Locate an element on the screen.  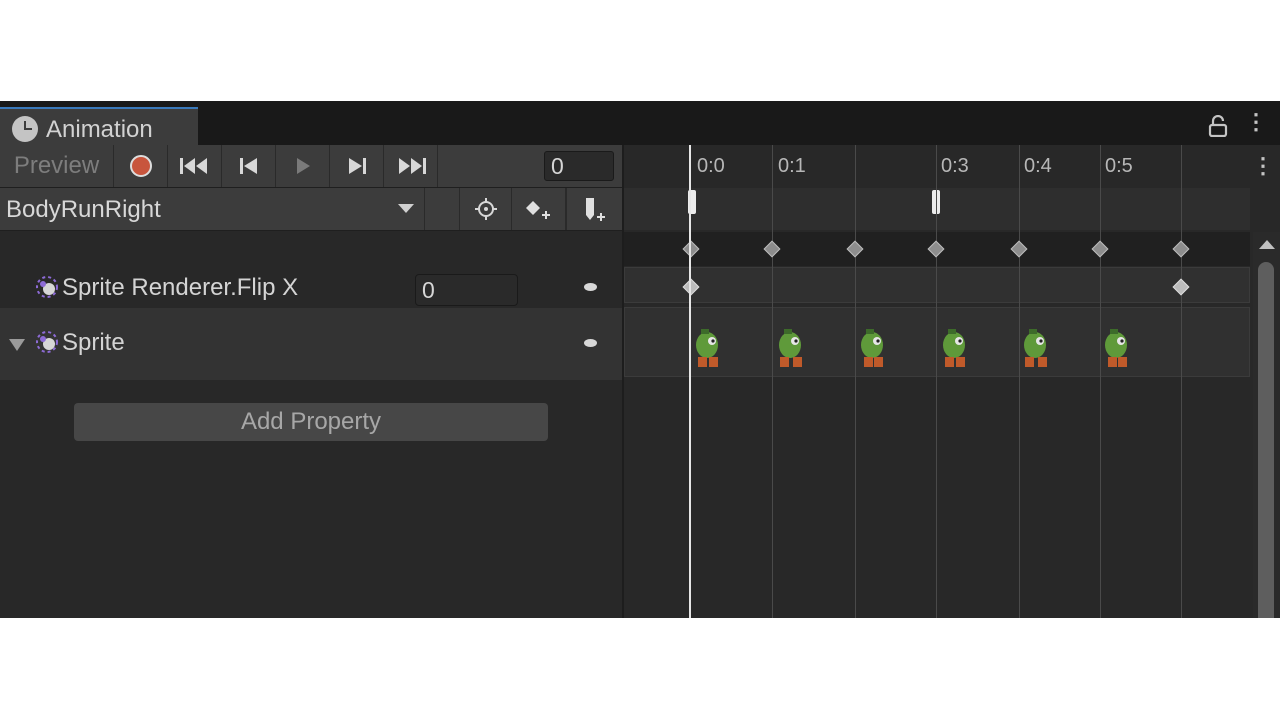
play-icon is located at coordinates (303, 166).